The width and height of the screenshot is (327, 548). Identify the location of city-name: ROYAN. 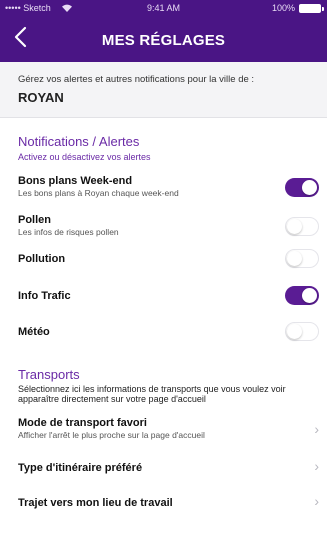
(41, 97).